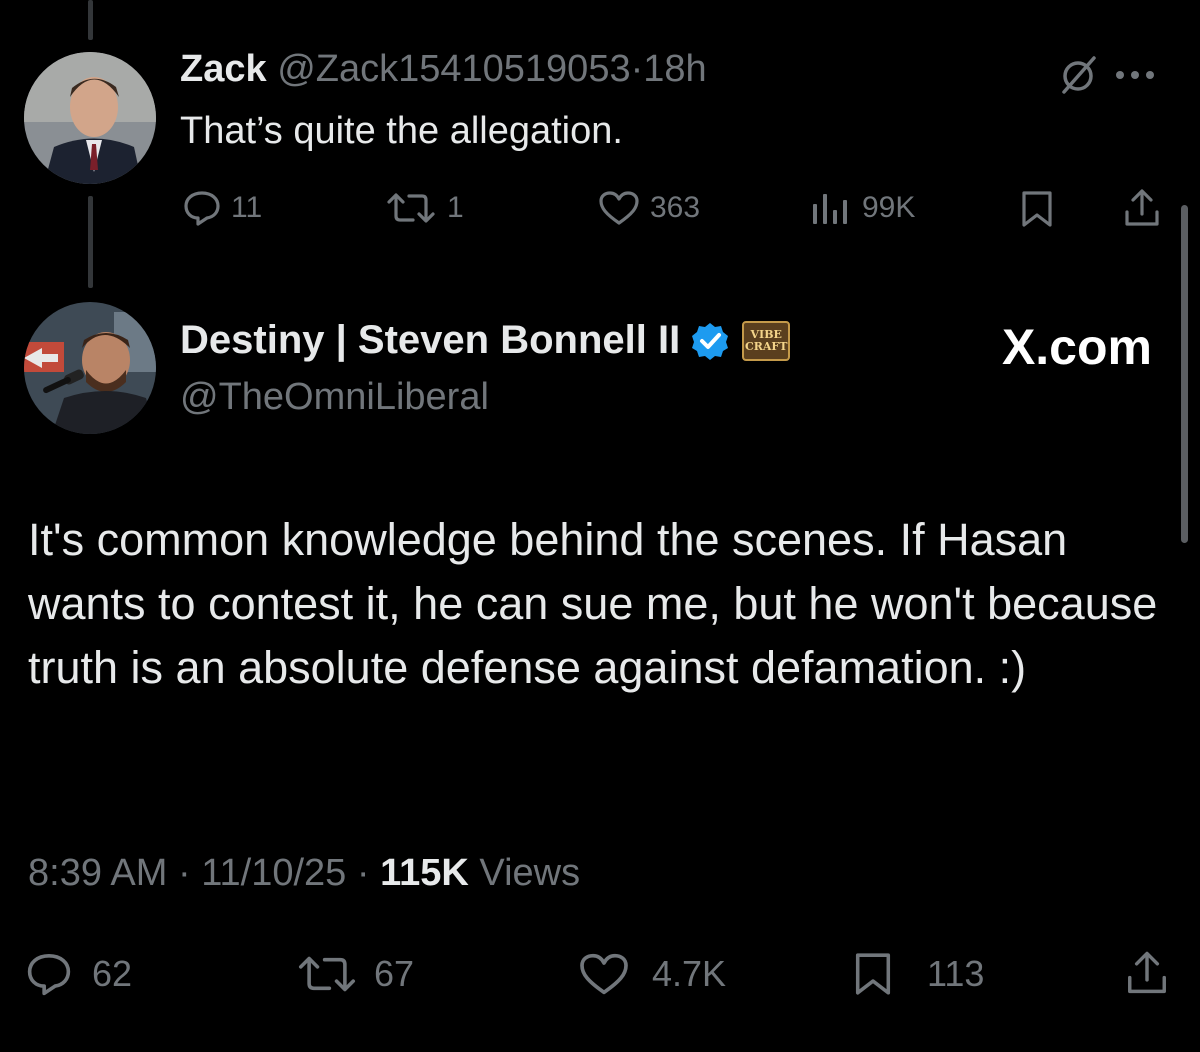 This screenshot has width=1200, height=1052. I want to click on reply-share-button, so click(1142, 208).